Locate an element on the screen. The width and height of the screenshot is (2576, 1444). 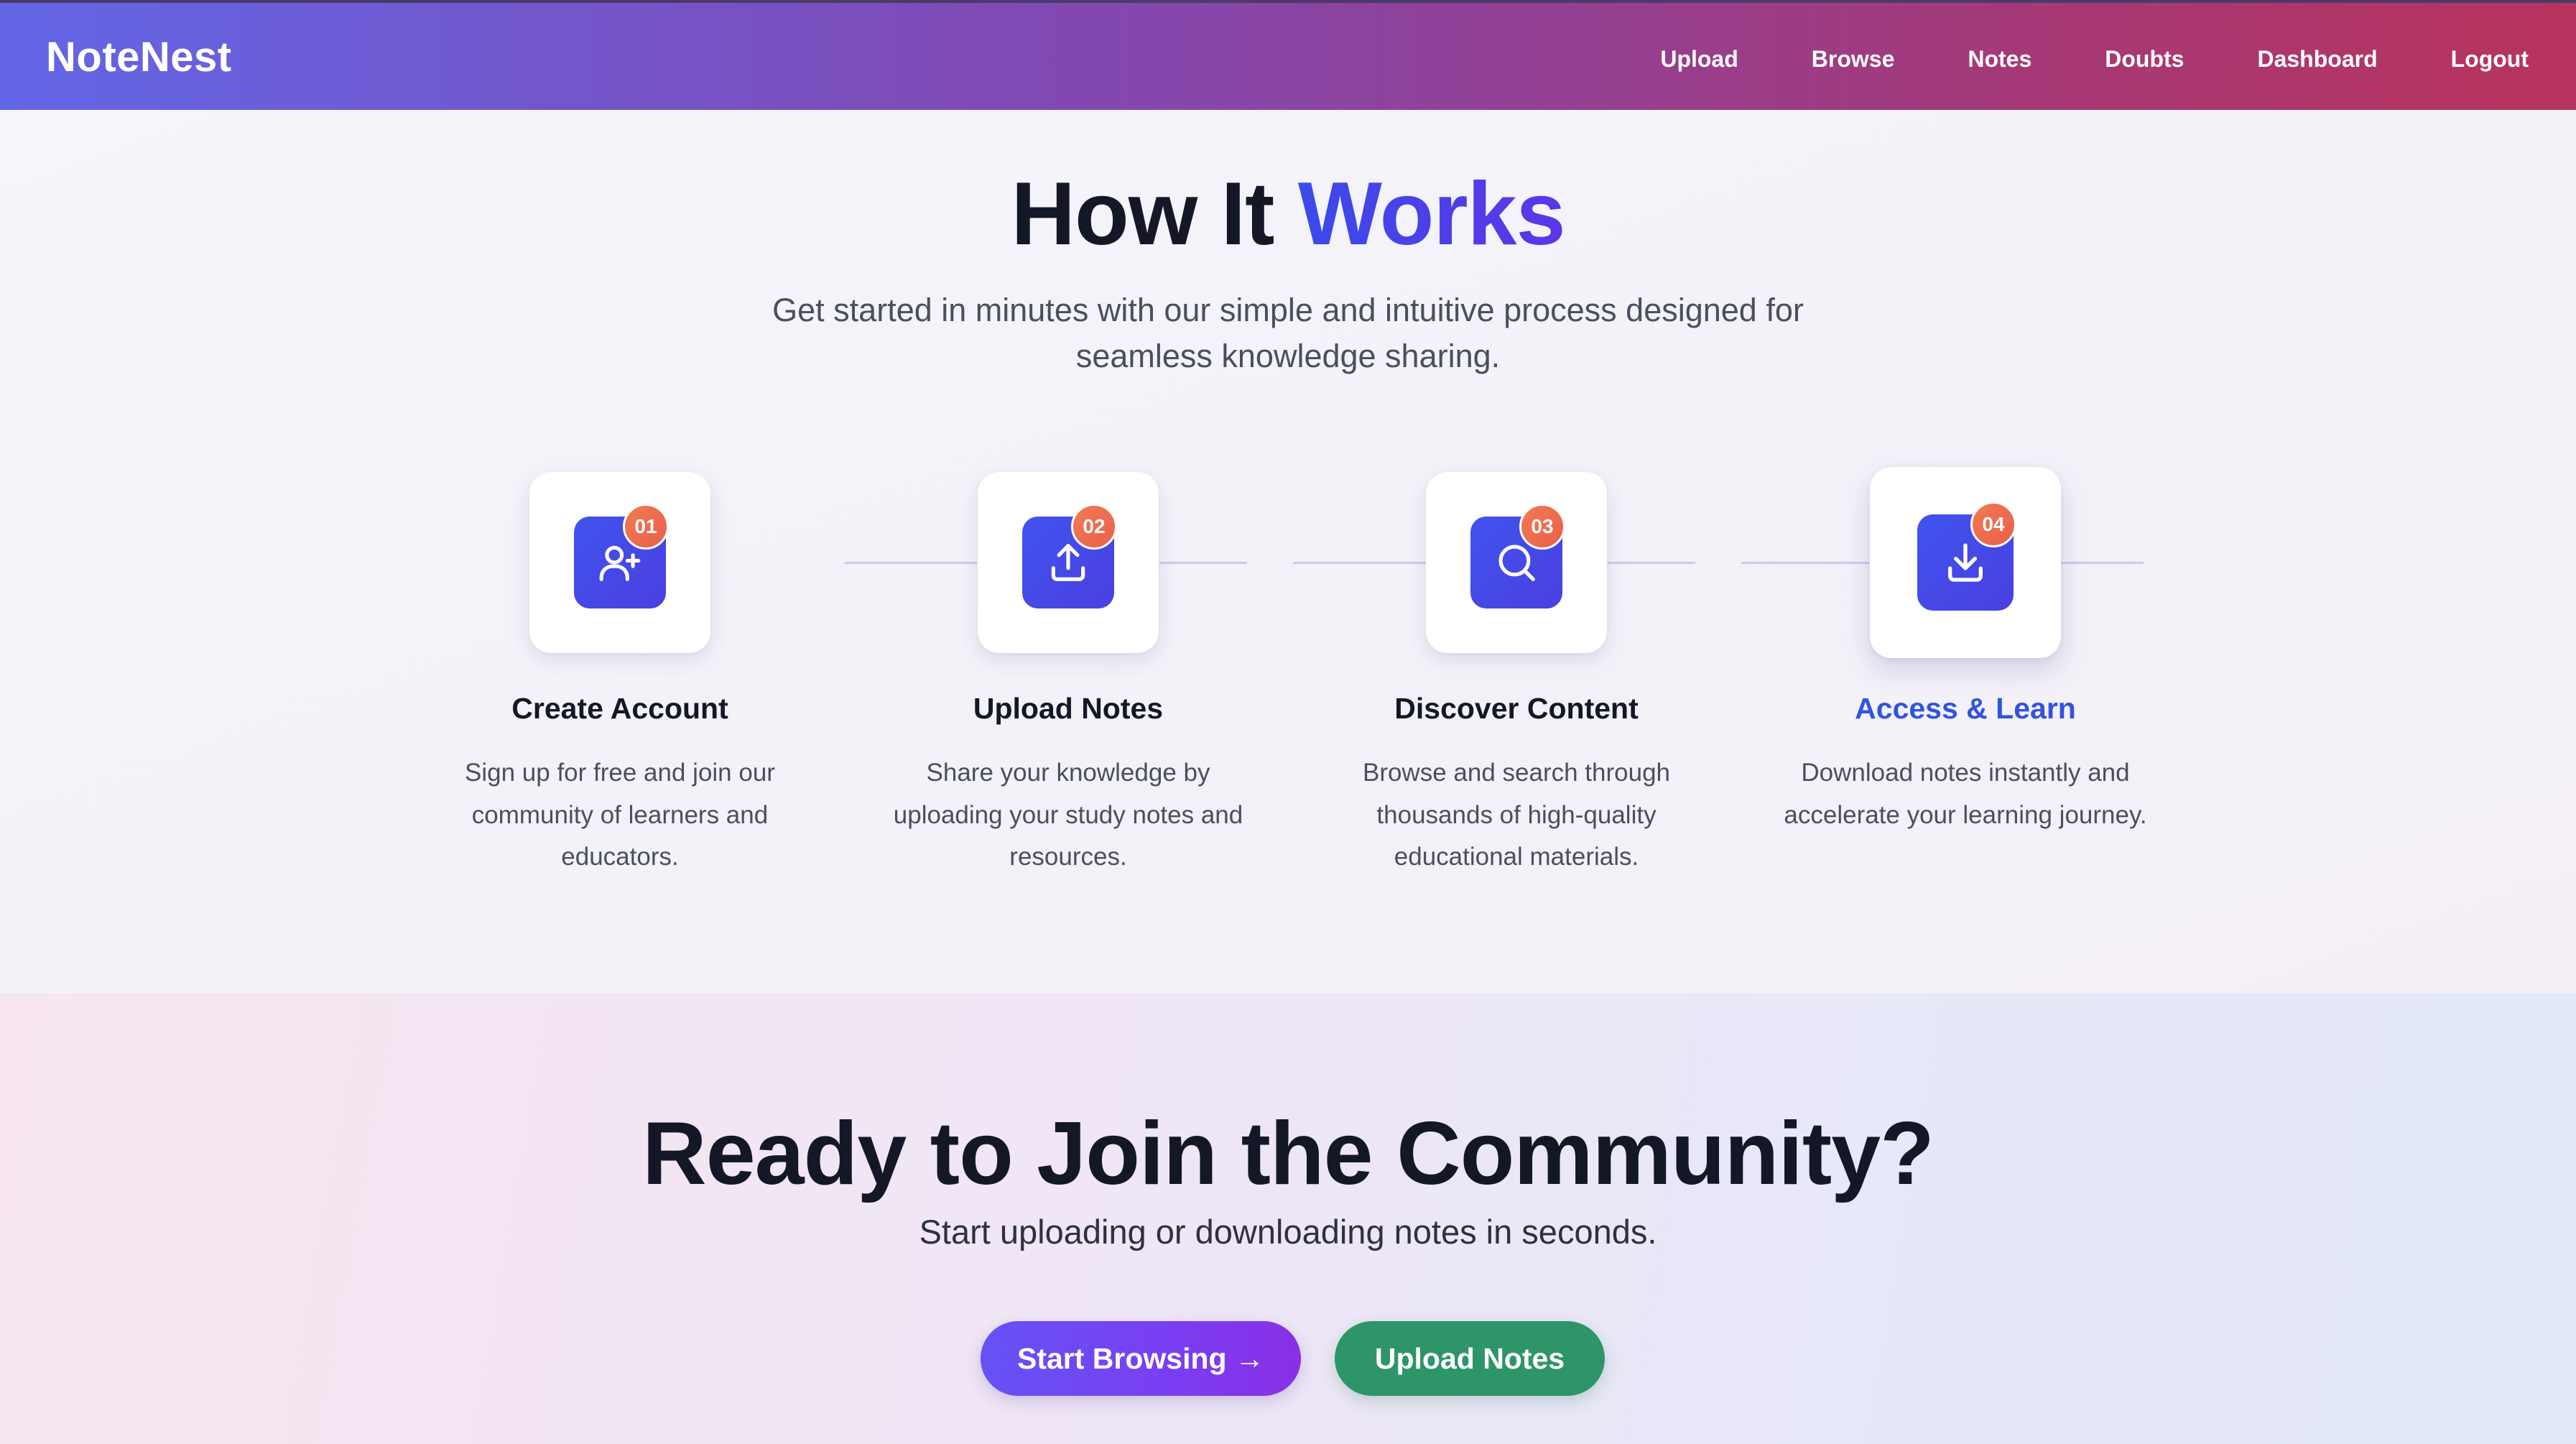
upload-icon: 02 is located at coordinates (1069, 556).